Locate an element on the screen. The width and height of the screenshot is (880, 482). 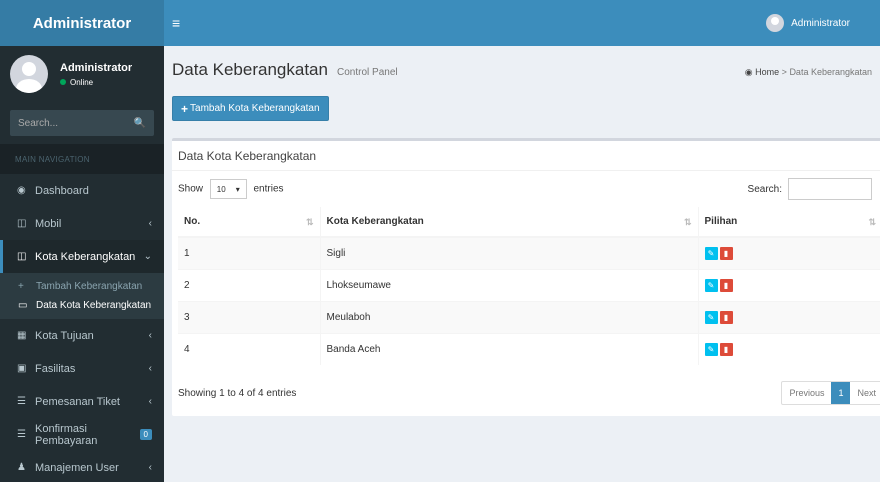
sidebar-item-label: Kota Keberangkatan is located at coordinates (85, 256).